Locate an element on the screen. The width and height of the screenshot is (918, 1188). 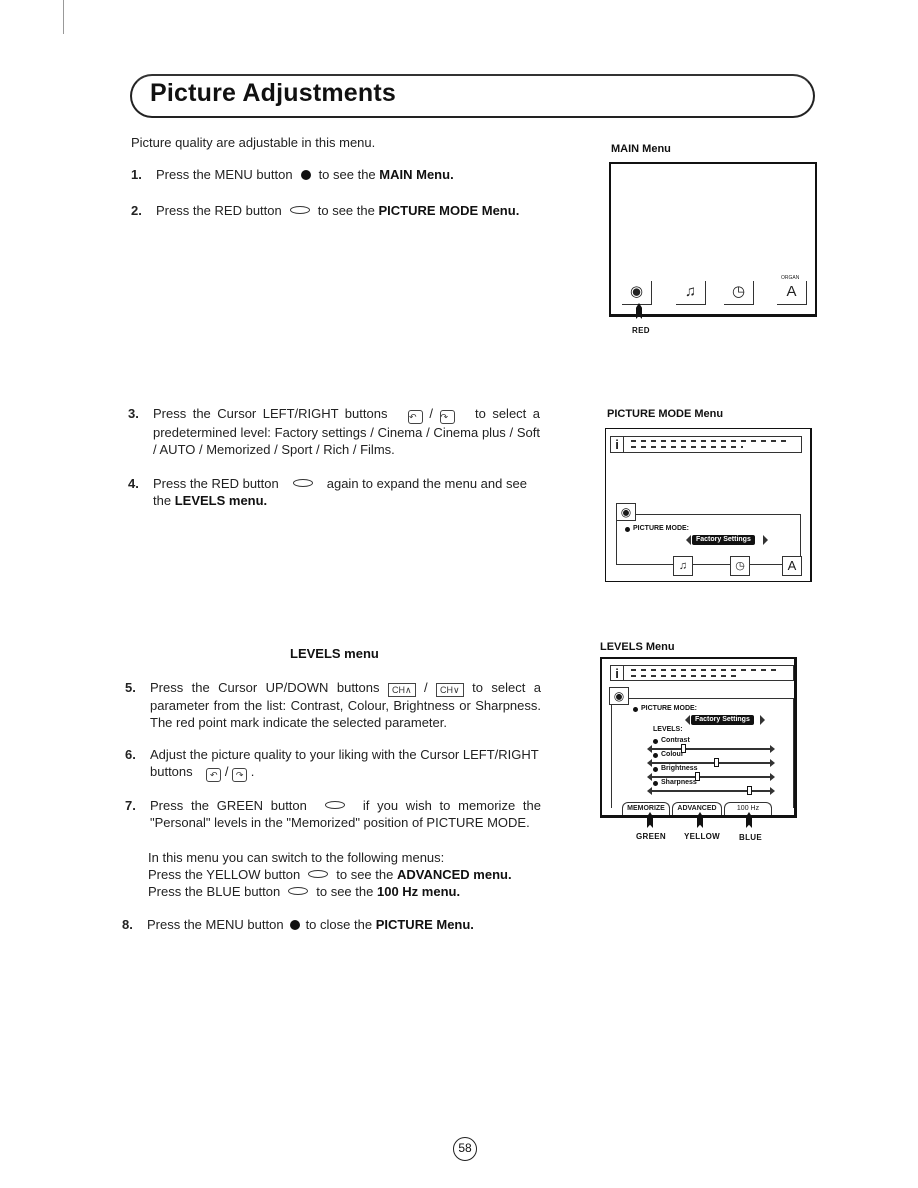
green-button-icon is located at coordinates (334, 805).